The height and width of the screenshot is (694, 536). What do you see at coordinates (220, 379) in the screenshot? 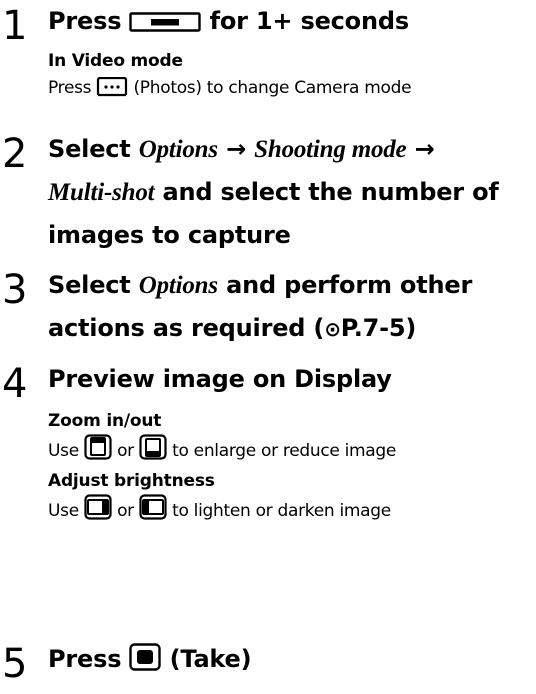
I see `step-4-heading: Preview image on Display` at bounding box center [220, 379].